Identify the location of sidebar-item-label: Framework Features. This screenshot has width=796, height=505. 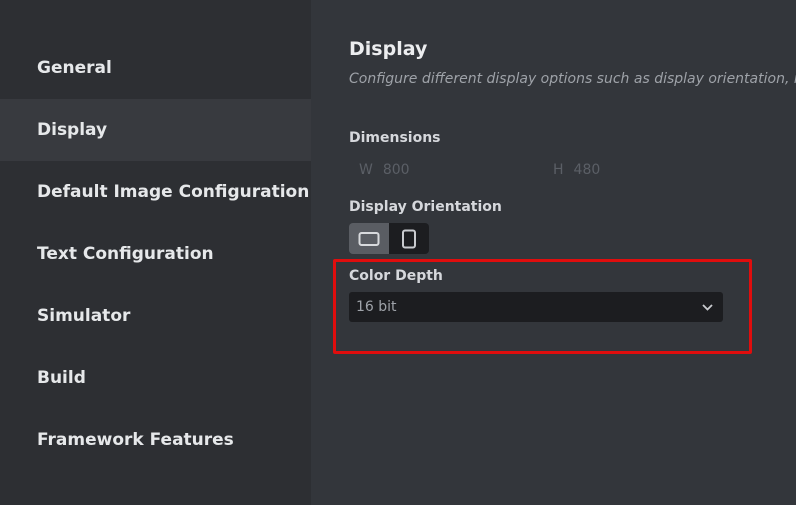
(135, 440).